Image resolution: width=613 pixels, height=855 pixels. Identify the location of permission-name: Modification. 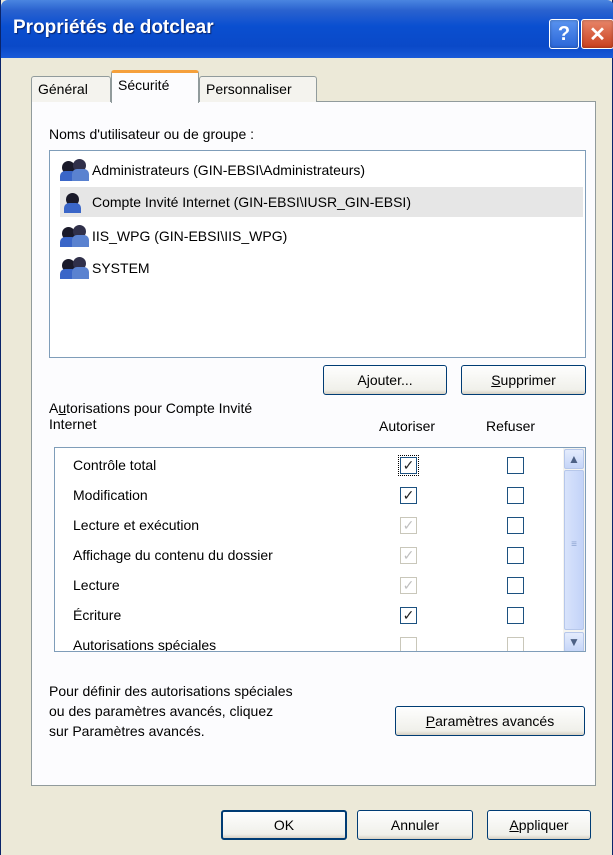
(110, 495).